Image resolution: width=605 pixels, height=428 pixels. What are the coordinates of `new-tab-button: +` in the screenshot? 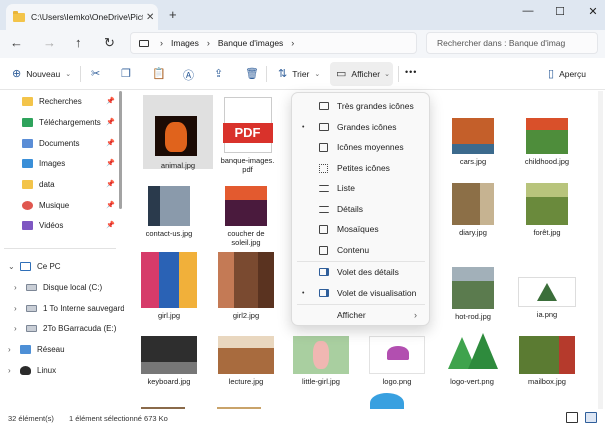 It's located at (173, 14).